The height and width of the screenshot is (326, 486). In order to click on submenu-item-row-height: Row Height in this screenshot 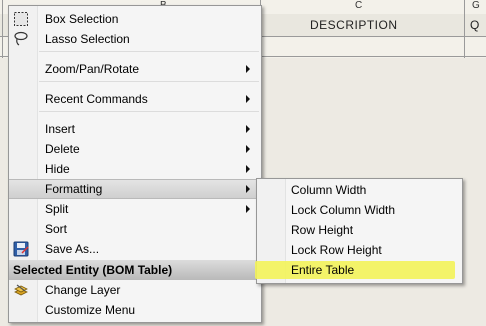, I will do `click(359, 230)`.